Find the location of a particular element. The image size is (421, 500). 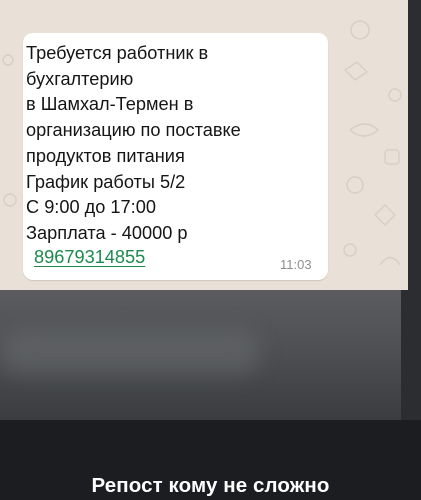

message-line: организацию по поставке is located at coordinates (133, 130).